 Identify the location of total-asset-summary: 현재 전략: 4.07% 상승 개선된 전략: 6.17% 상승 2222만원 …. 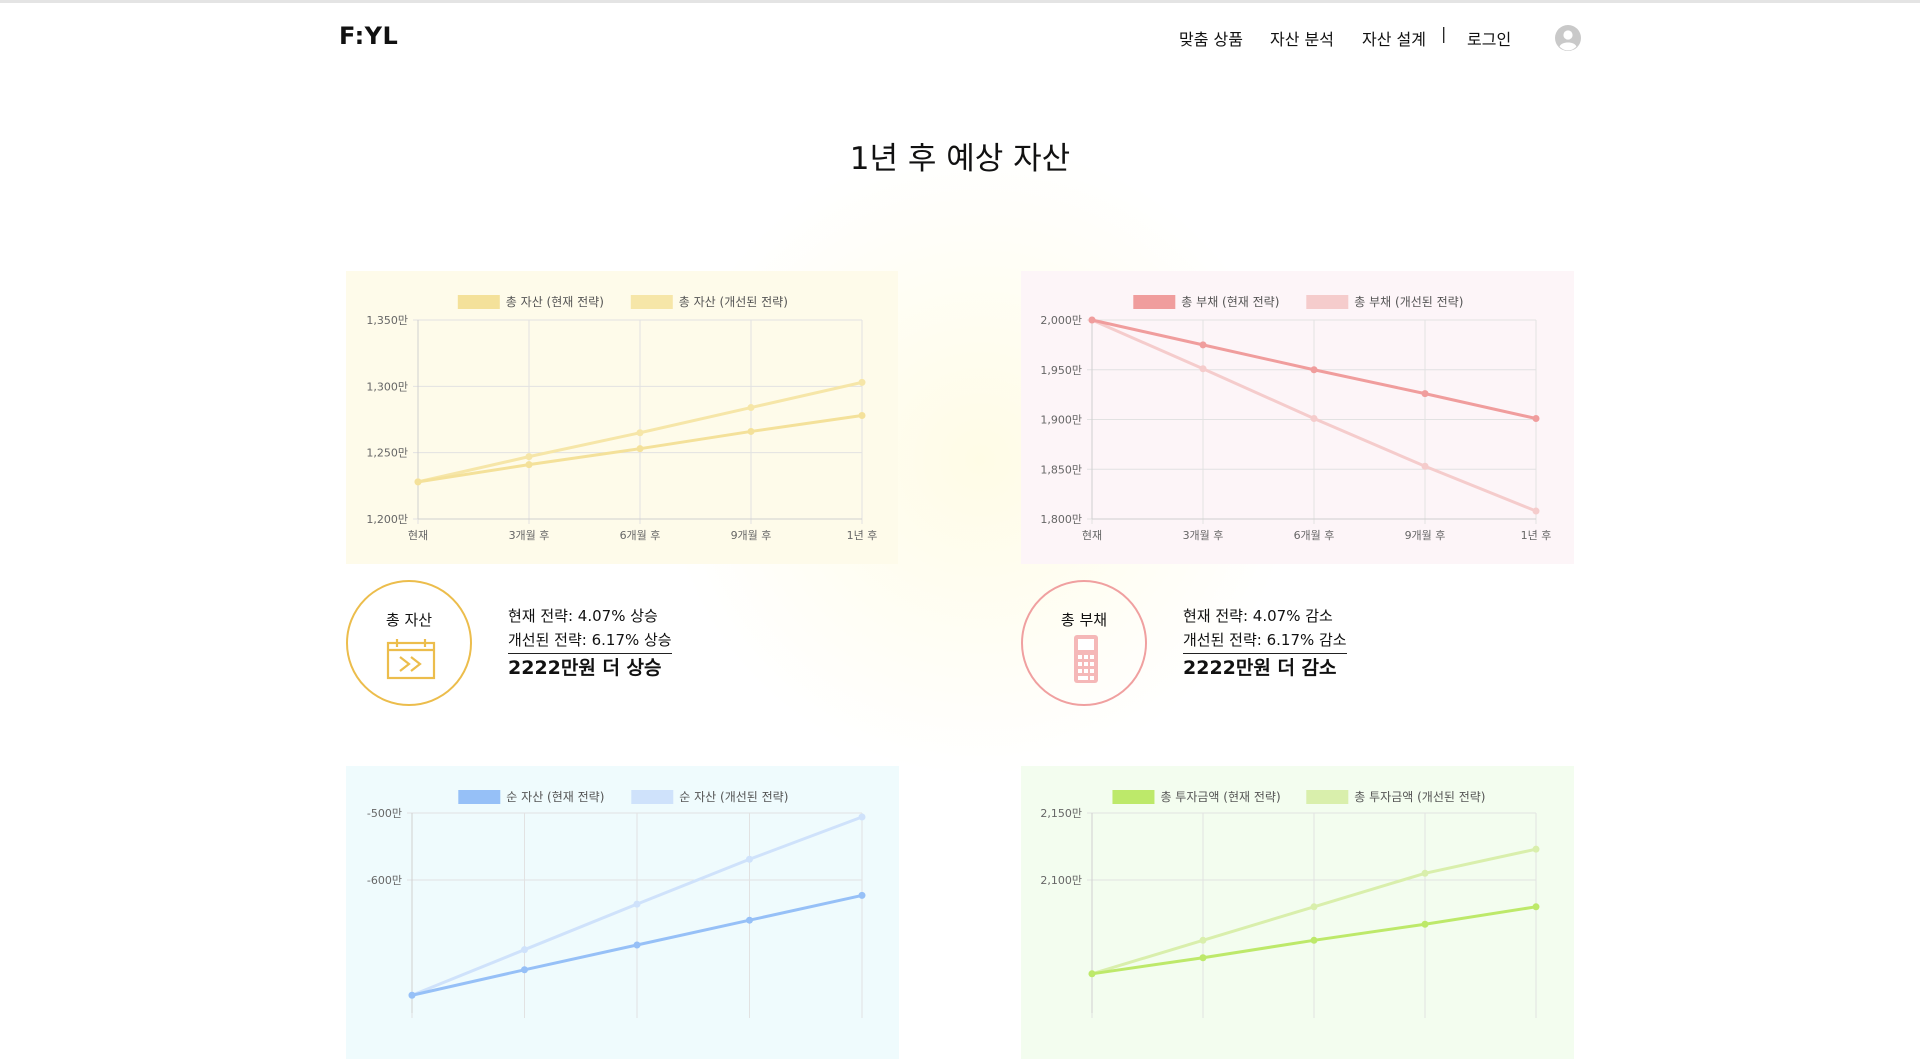
(590, 642).